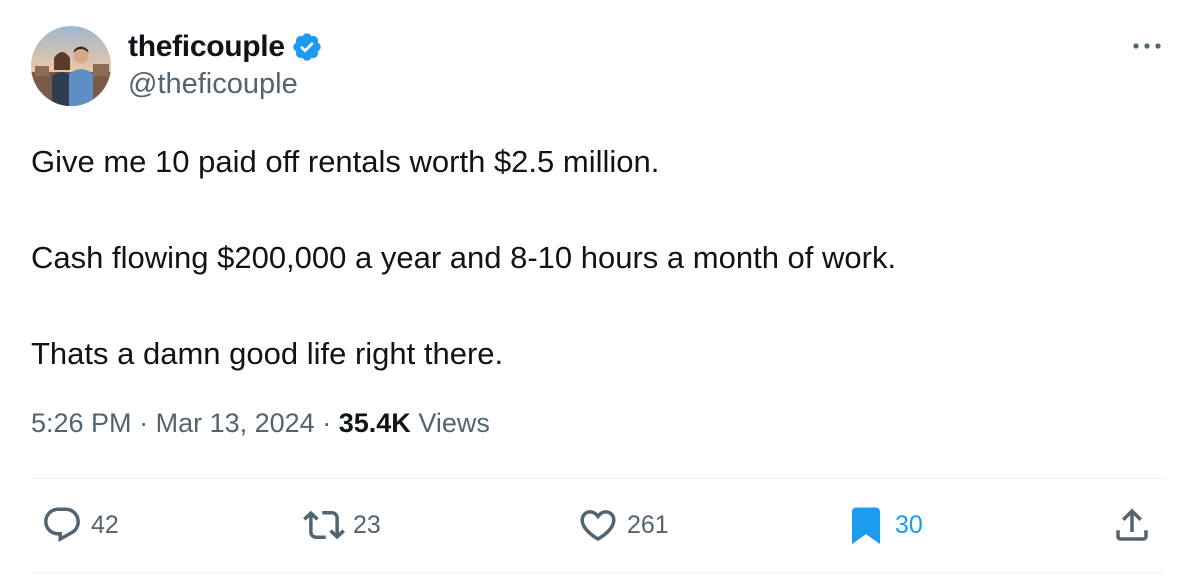 The image size is (1194, 582). I want to click on reply-button: 42, so click(80, 525).